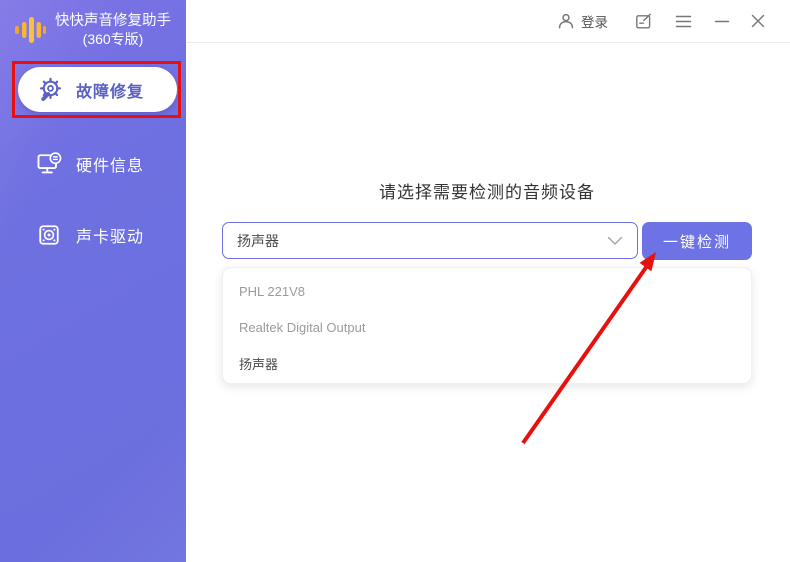 The width and height of the screenshot is (790, 562). Describe the element at coordinates (49, 163) in the screenshot. I see `hardware-info-icon` at that location.